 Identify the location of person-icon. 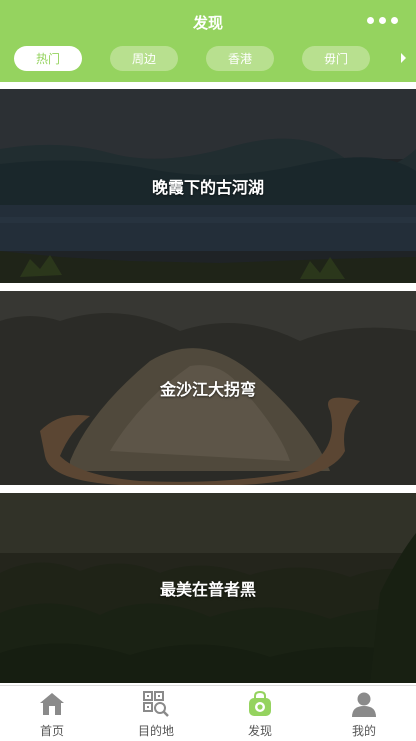
(364, 704).